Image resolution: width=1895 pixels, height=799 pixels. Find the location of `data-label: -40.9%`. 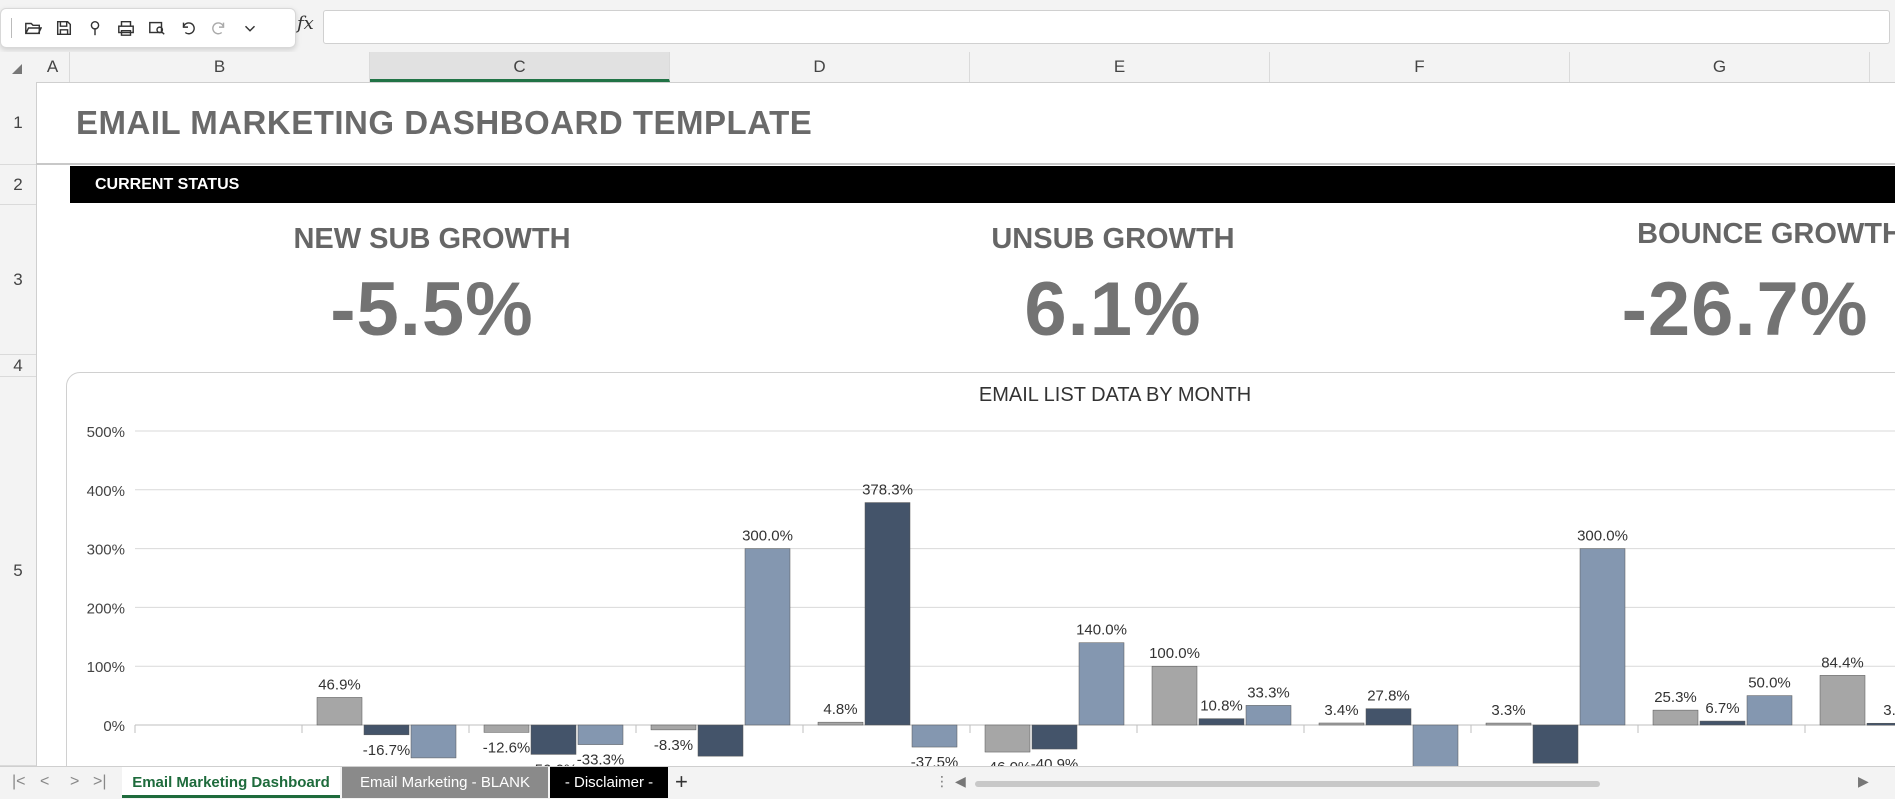

data-label: -40.9% is located at coordinates (1055, 761).